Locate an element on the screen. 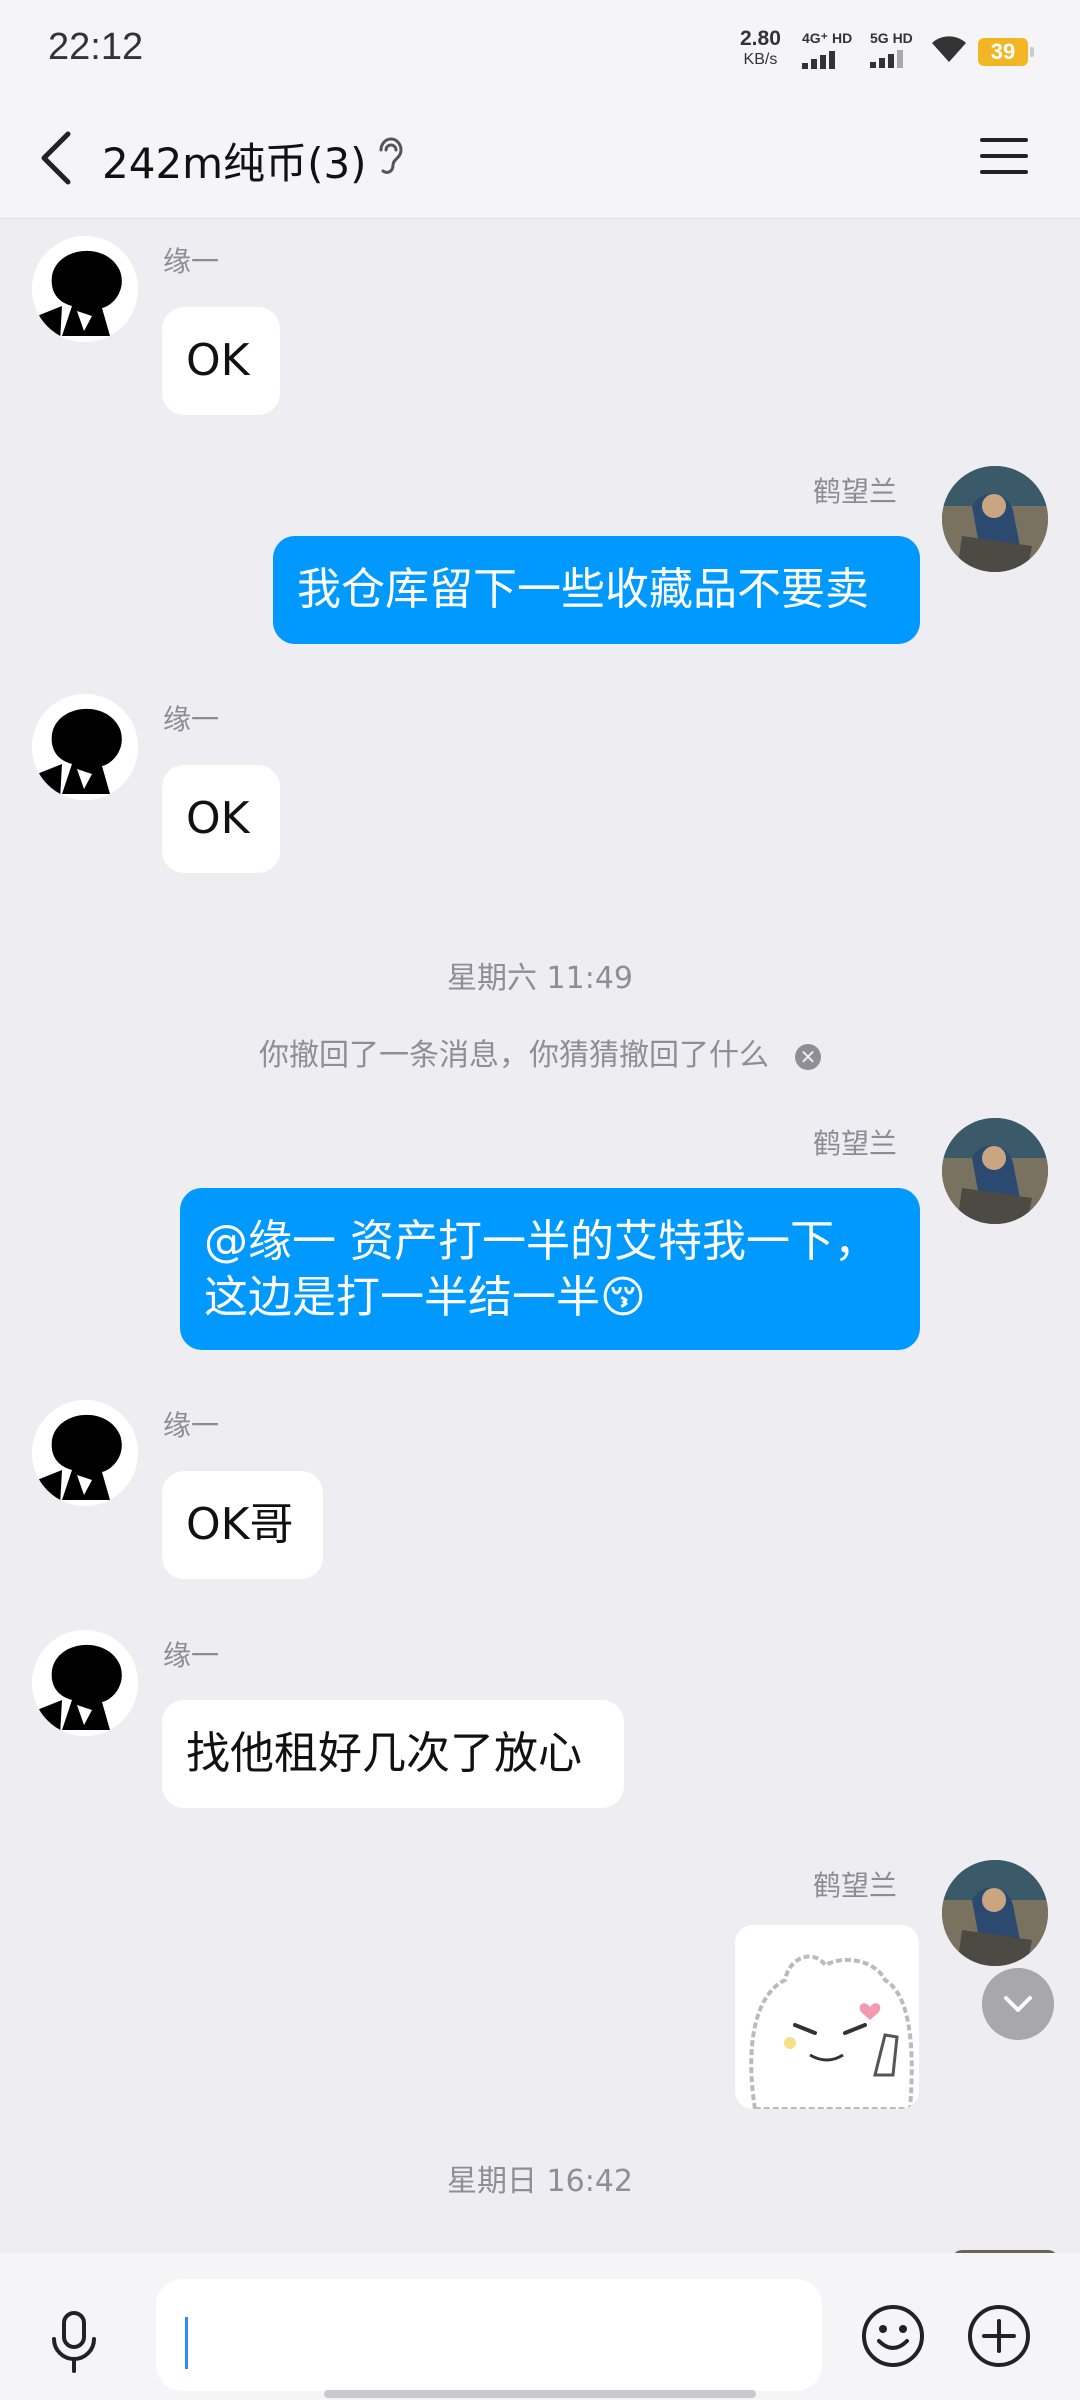 The height and width of the screenshot is (2400, 1080). message-bubble-incoming: OK哥 is located at coordinates (242, 1525).